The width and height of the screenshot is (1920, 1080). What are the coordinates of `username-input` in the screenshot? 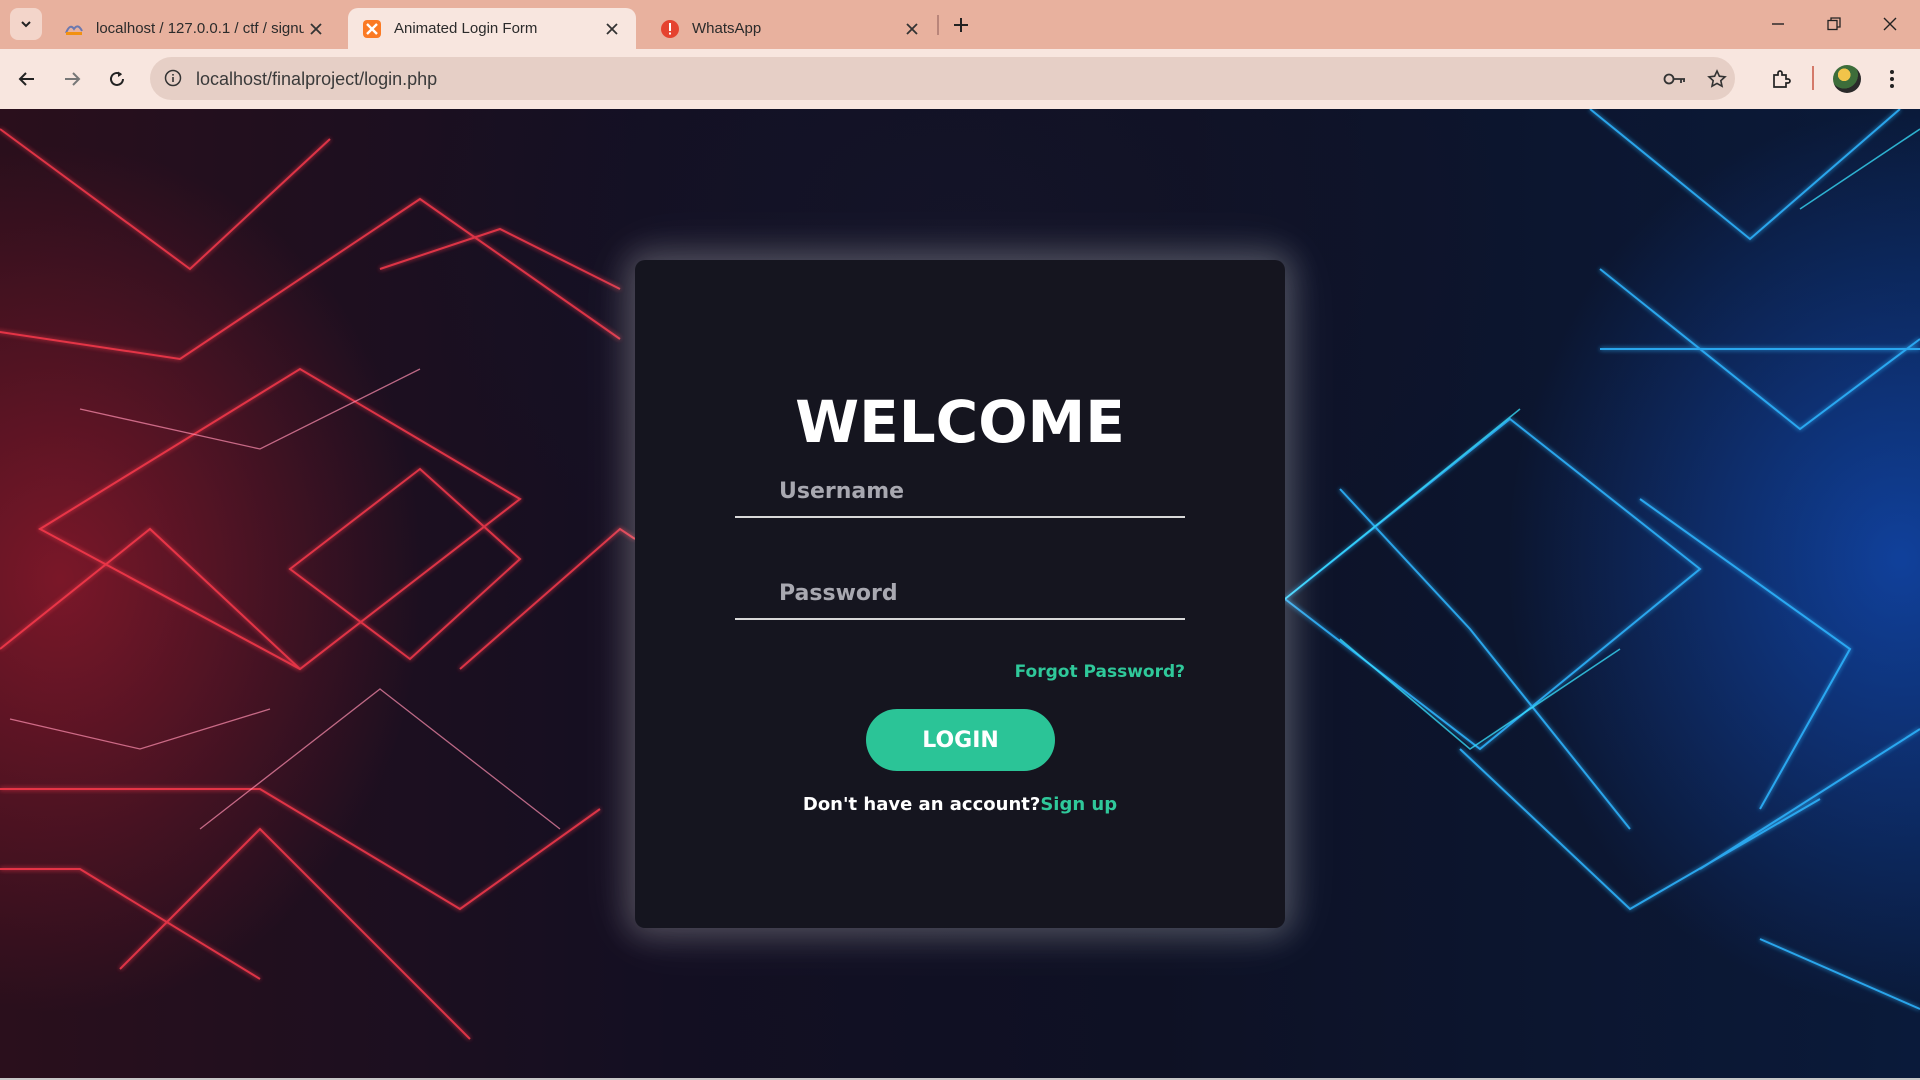 It's located at (960, 491).